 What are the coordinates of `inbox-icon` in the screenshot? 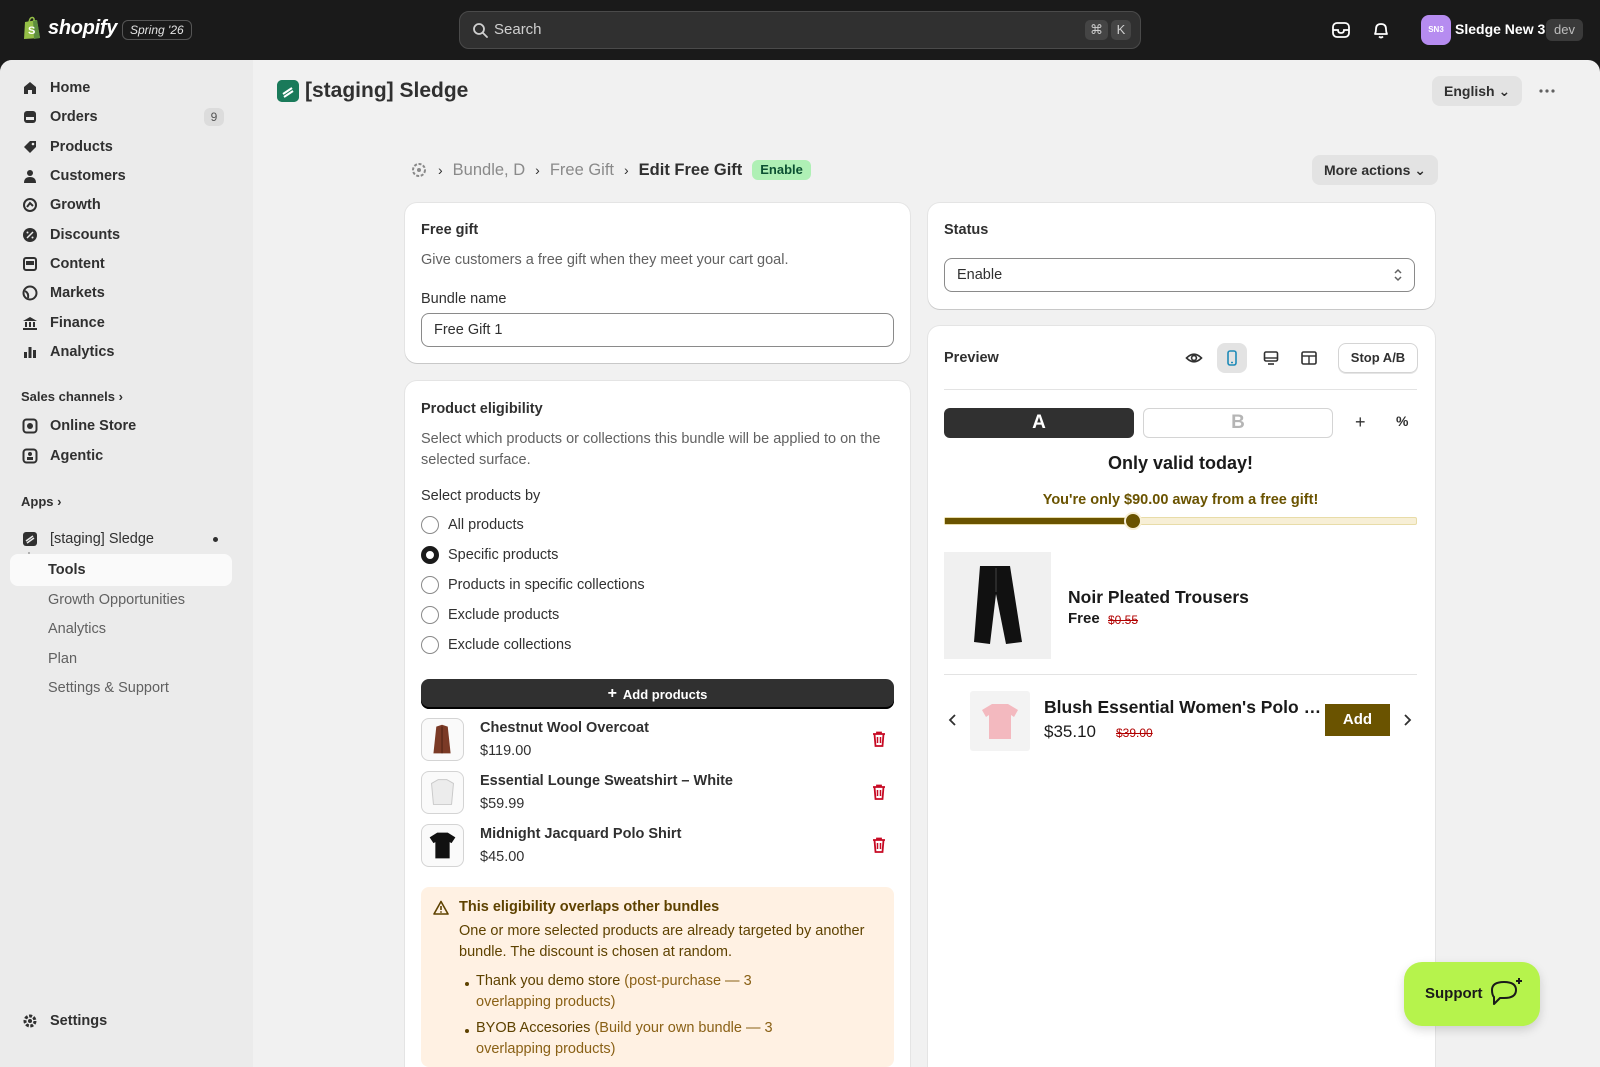 It's located at (1341, 30).